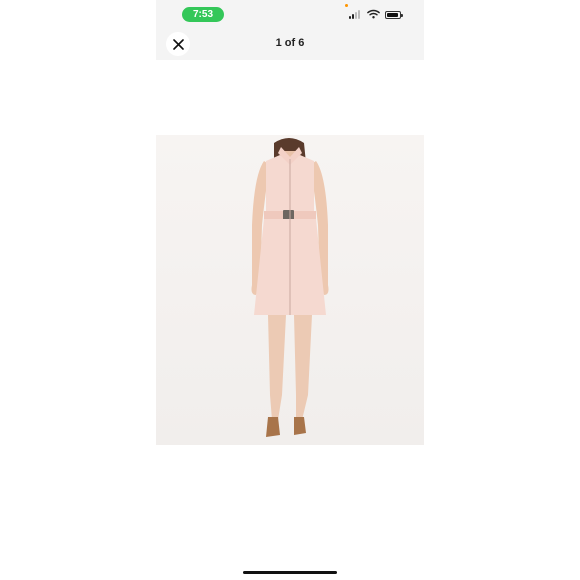 This screenshot has width=580, height=580. I want to click on home-indicator, so click(290, 572).